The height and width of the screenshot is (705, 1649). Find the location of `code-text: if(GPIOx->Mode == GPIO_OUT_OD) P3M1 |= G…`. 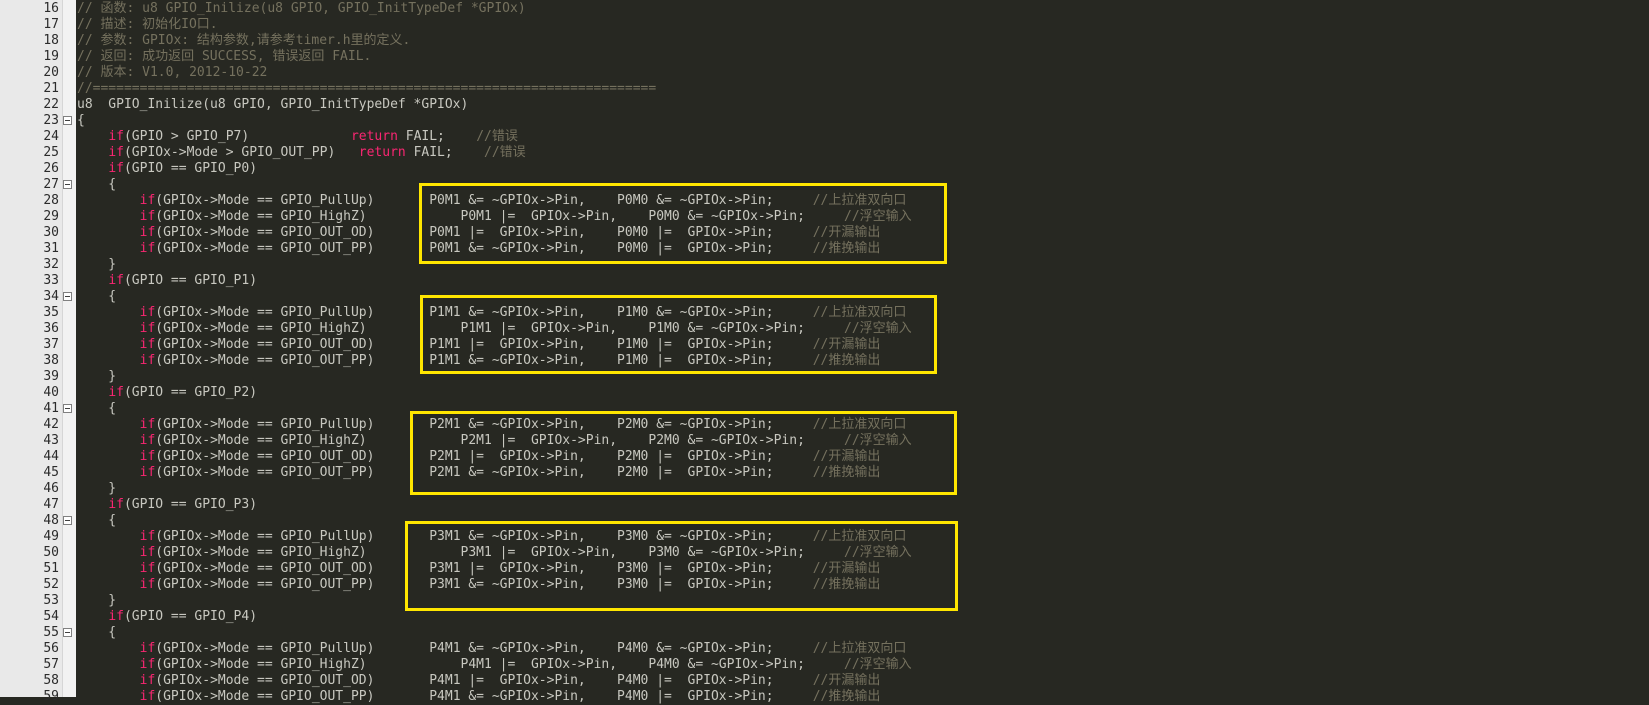

code-text: if(GPIOx->Mode == GPIO_OUT_OD) P3M1 |= G… is located at coordinates (479, 569).